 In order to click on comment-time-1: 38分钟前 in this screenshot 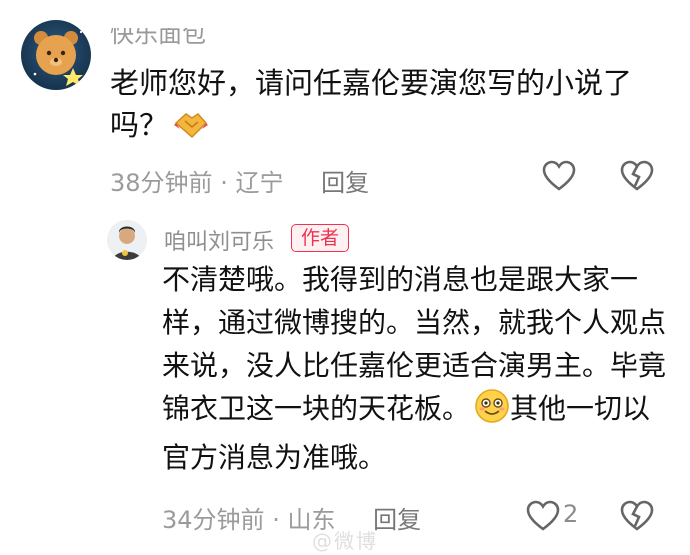, I will do `click(161, 183)`.